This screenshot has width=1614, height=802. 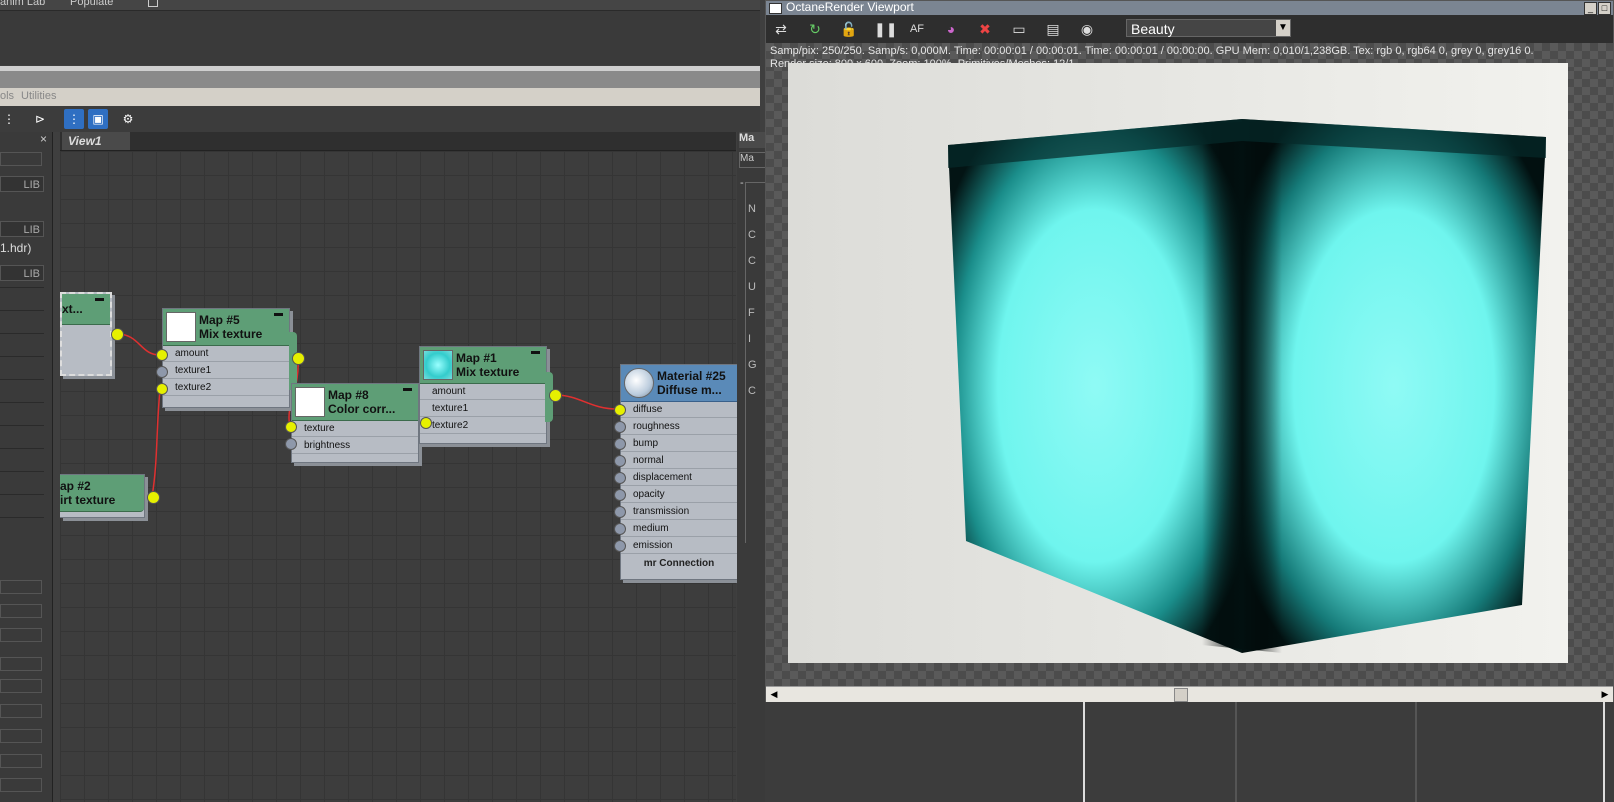 What do you see at coordinates (1208, 28) in the screenshot?
I see `render-pass-dropdown: Beauty ▼` at bounding box center [1208, 28].